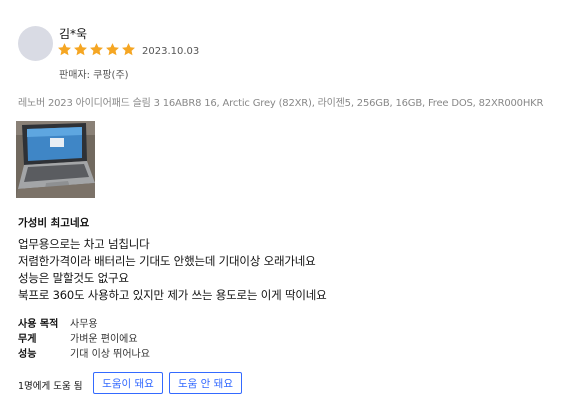 This screenshot has height=413, width=562. I want to click on attribute-value: 기대 이상 뛰어나요, so click(110, 354).